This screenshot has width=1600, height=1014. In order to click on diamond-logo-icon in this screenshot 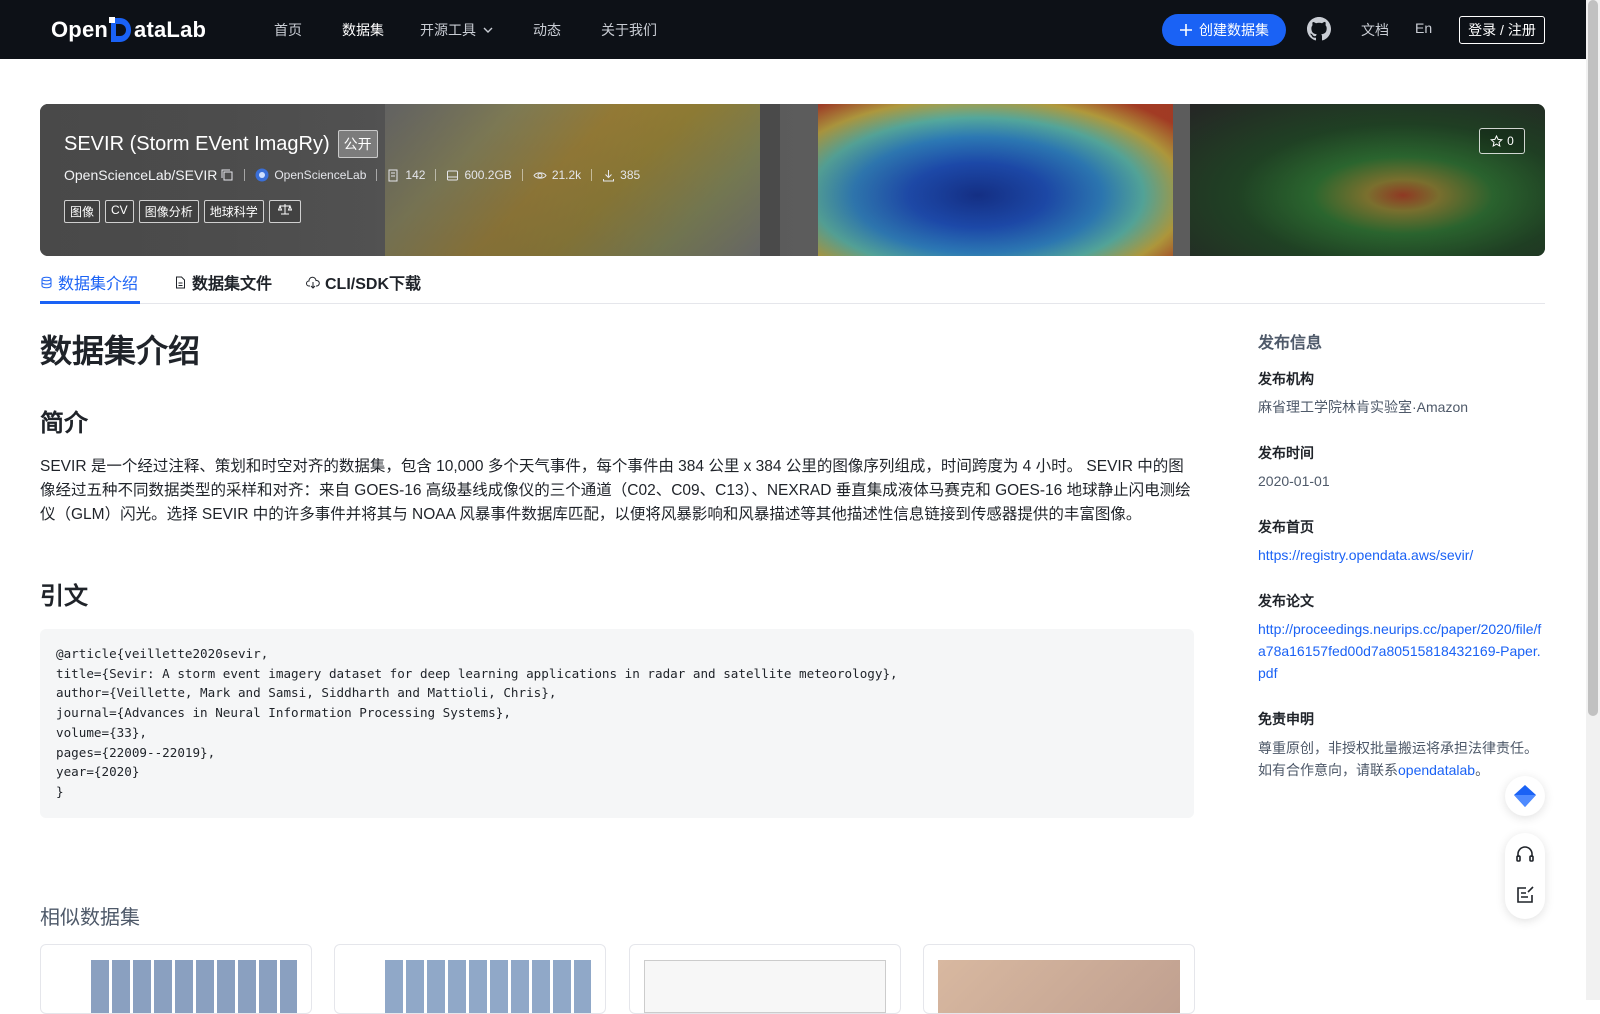, I will do `click(1525, 796)`.